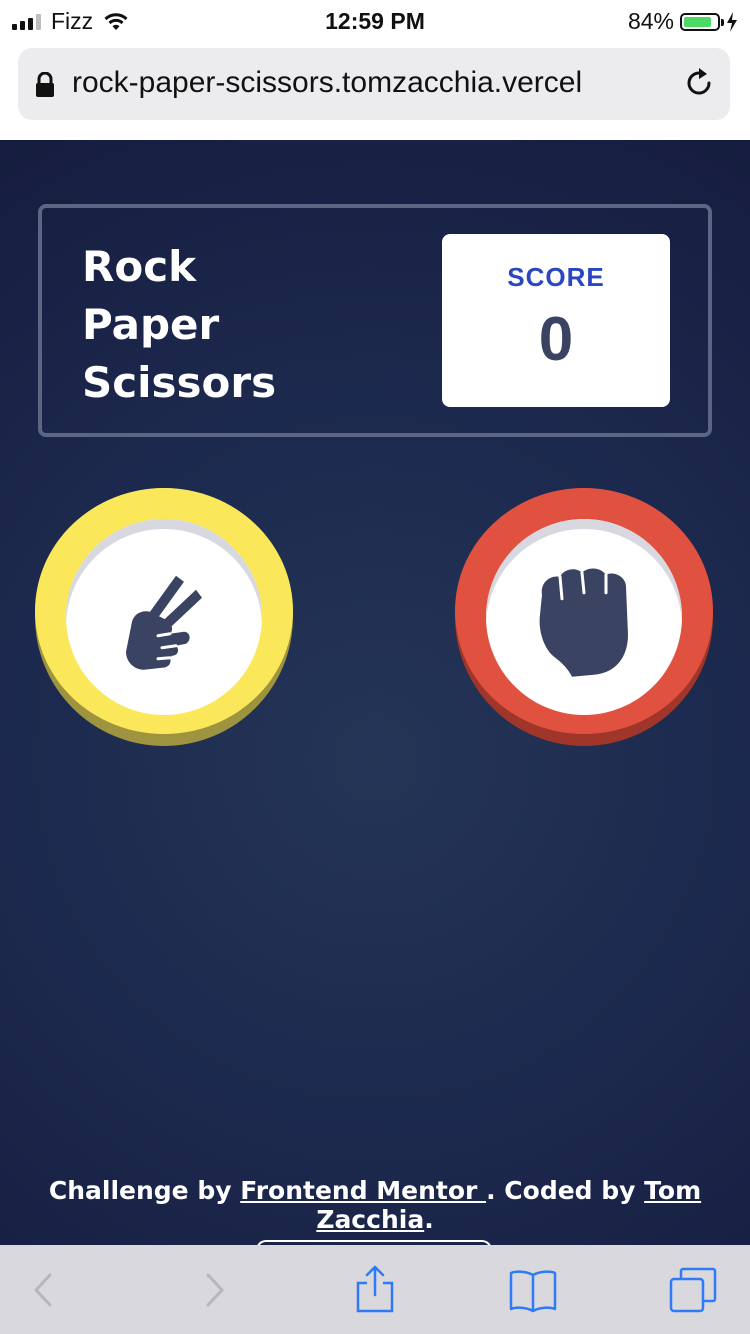  I want to click on tabs-icon, so click(693, 1290).